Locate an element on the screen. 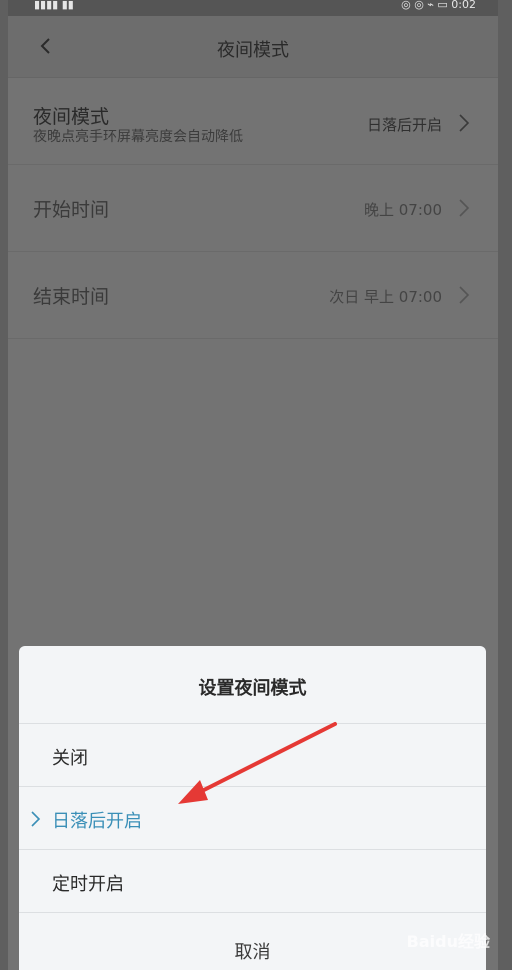 This screenshot has height=970, width=512. page-title: 夜间模式 is located at coordinates (253, 50).